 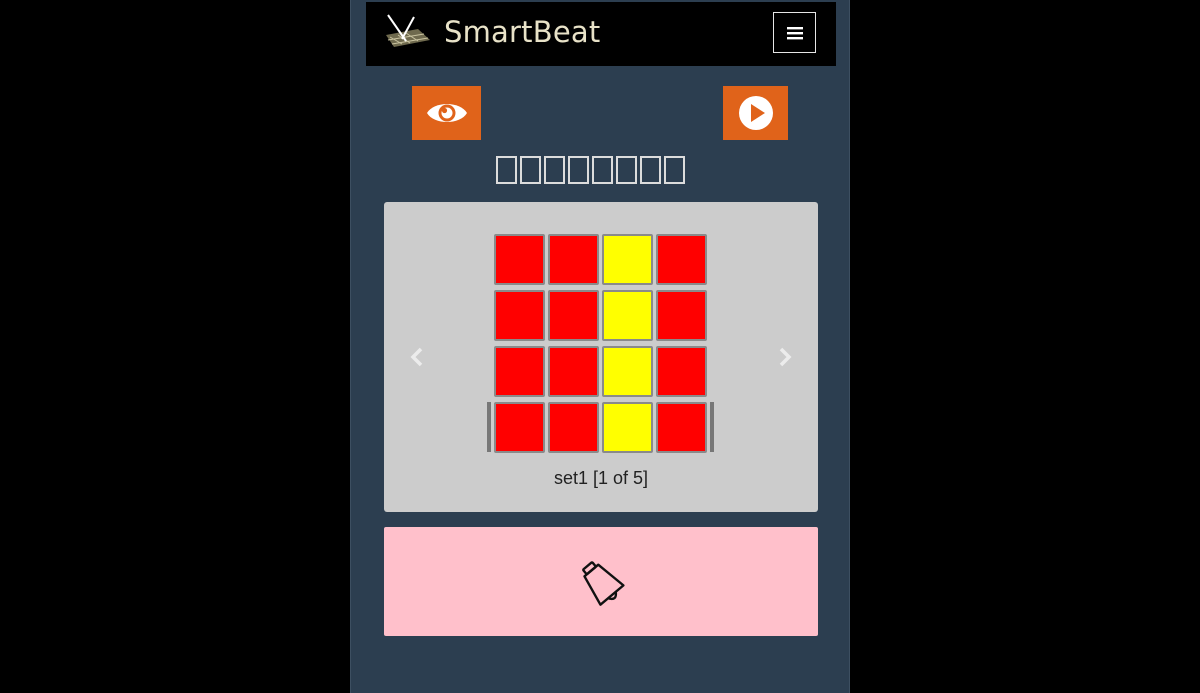 I want to click on eye-icon, so click(x=446, y=113).